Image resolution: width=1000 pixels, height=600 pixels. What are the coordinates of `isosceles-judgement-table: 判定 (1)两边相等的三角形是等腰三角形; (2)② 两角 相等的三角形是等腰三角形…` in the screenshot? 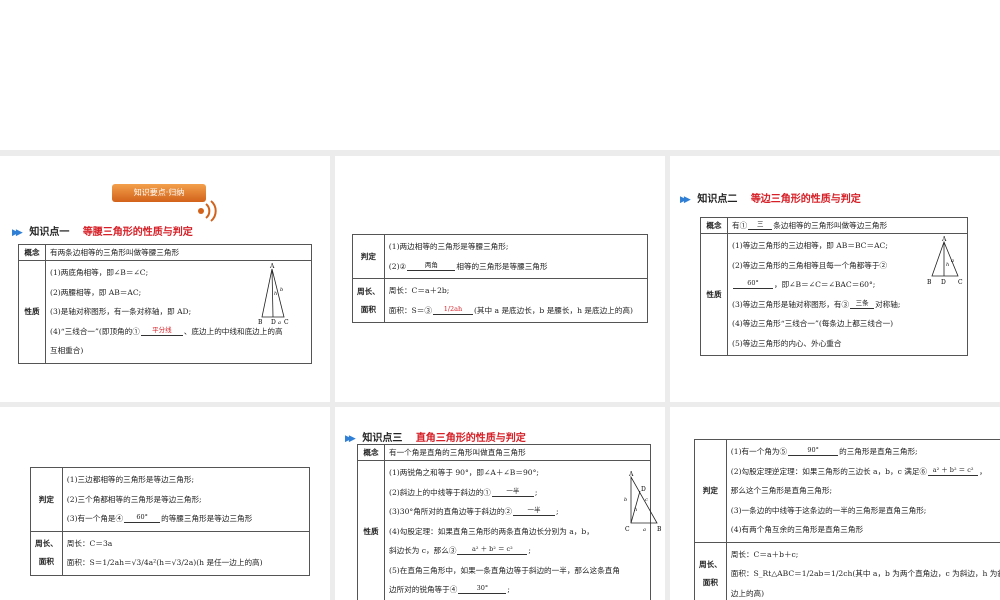 It's located at (500, 278).